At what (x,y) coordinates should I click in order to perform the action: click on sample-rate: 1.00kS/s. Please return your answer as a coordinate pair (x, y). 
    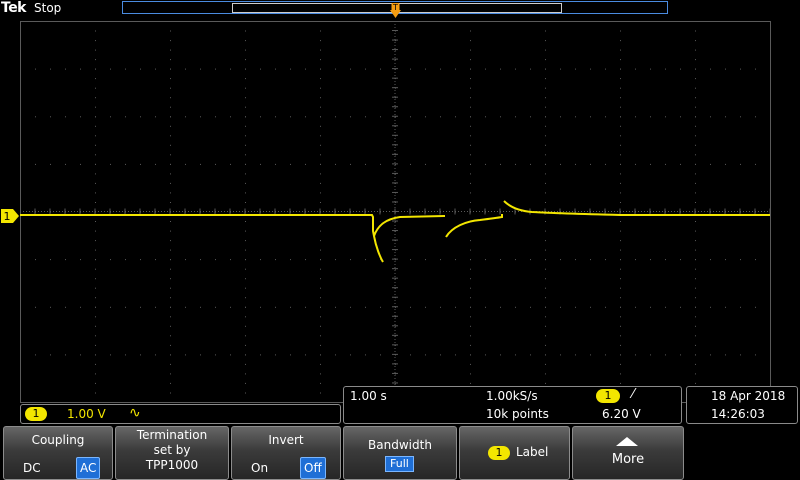
    Looking at the image, I should click on (512, 396).